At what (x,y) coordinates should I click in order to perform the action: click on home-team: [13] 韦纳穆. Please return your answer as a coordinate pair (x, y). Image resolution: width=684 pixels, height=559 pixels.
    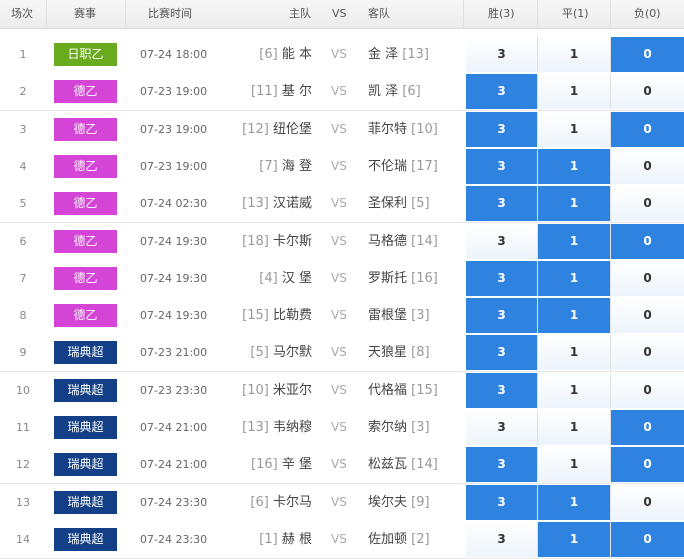
    Looking at the image, I should click on (277, 427).